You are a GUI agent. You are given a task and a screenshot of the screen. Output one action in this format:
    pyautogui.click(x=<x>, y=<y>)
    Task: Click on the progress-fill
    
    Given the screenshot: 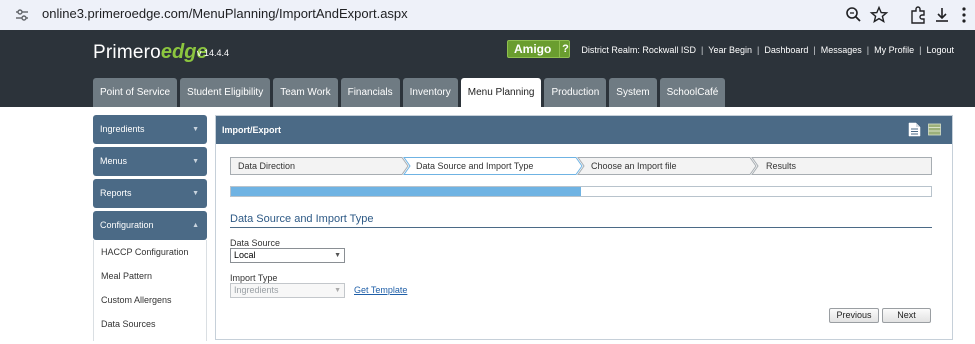 What is the action you would take?
    pyautogui.click(x=406, y=191)
    